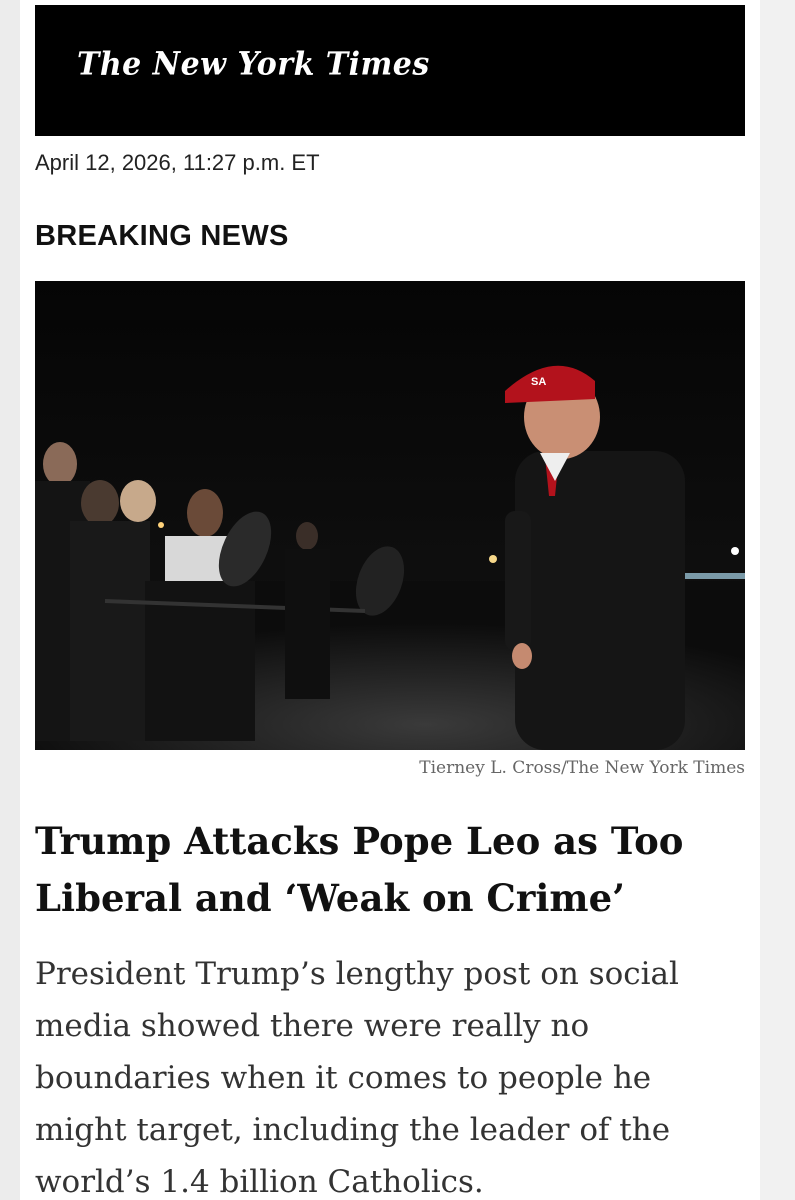 The height and width of the screenshot is (1200, 795). Describe the element at coordinates (582, 768) in the screenshot. I see `photo-credit: Tierney L. Cross/The New York Times` at that location.